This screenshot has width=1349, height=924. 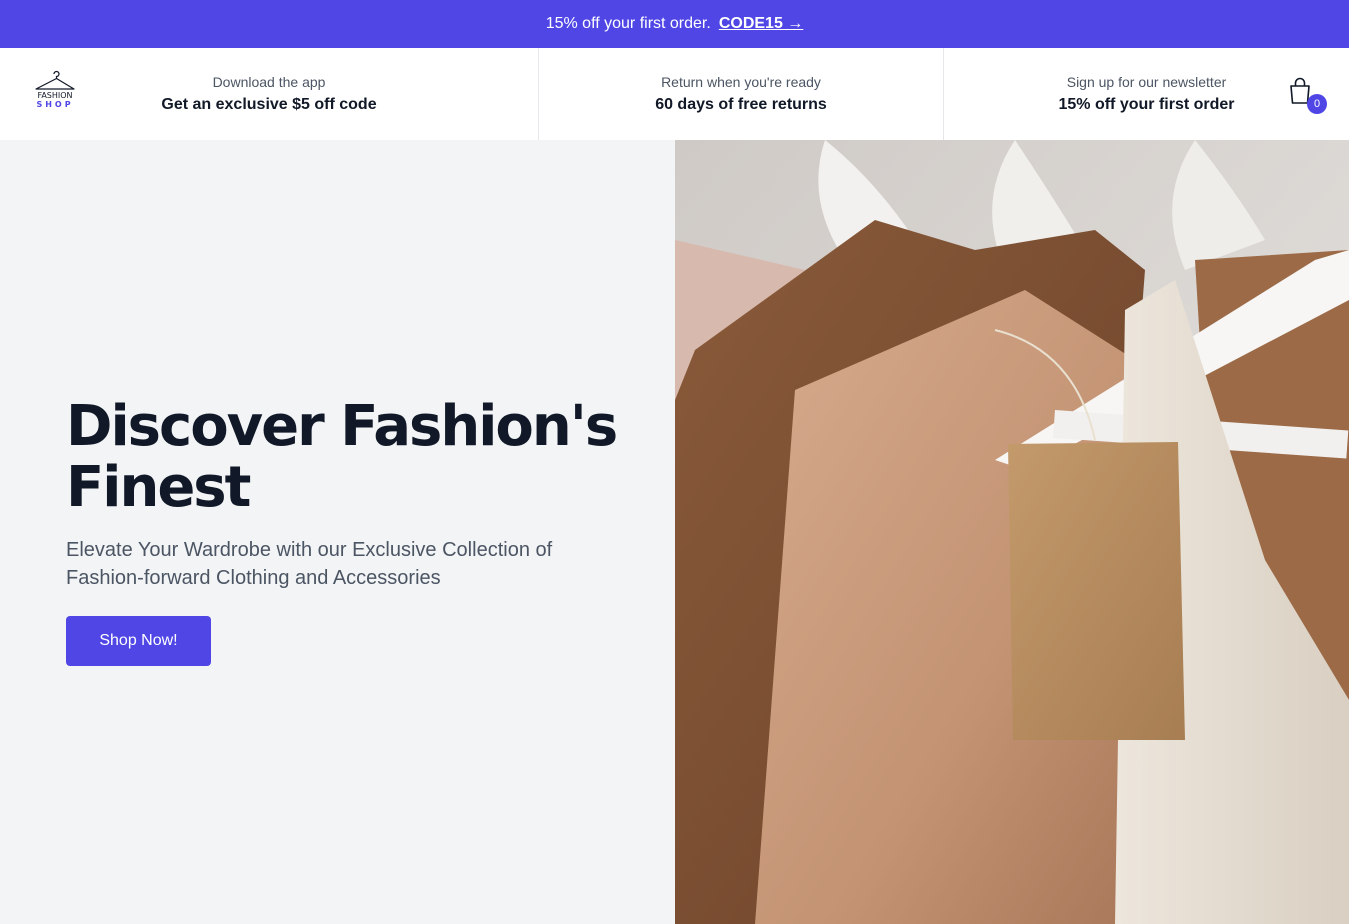 What do you see at coordinates (1146, 82) in the screenshot?
I see `perk-sub: Sign up for our newsletter` at bounding box center [1146, 82].